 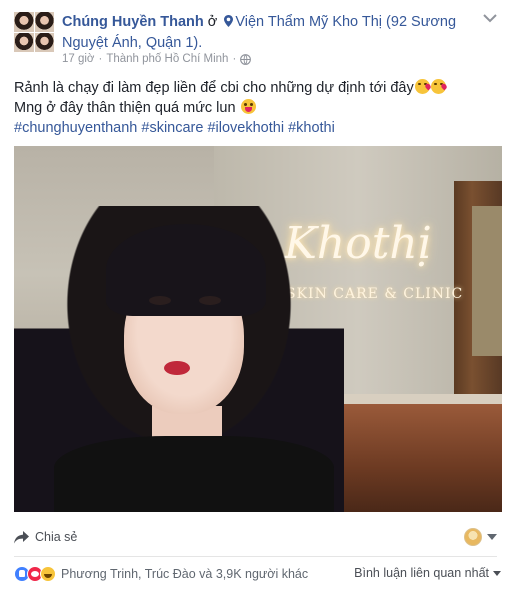 What do you see at coordinates (56, 537) in the screenshot?
I see `share-label: Chia sẻ` at bounding box center [56, 537].